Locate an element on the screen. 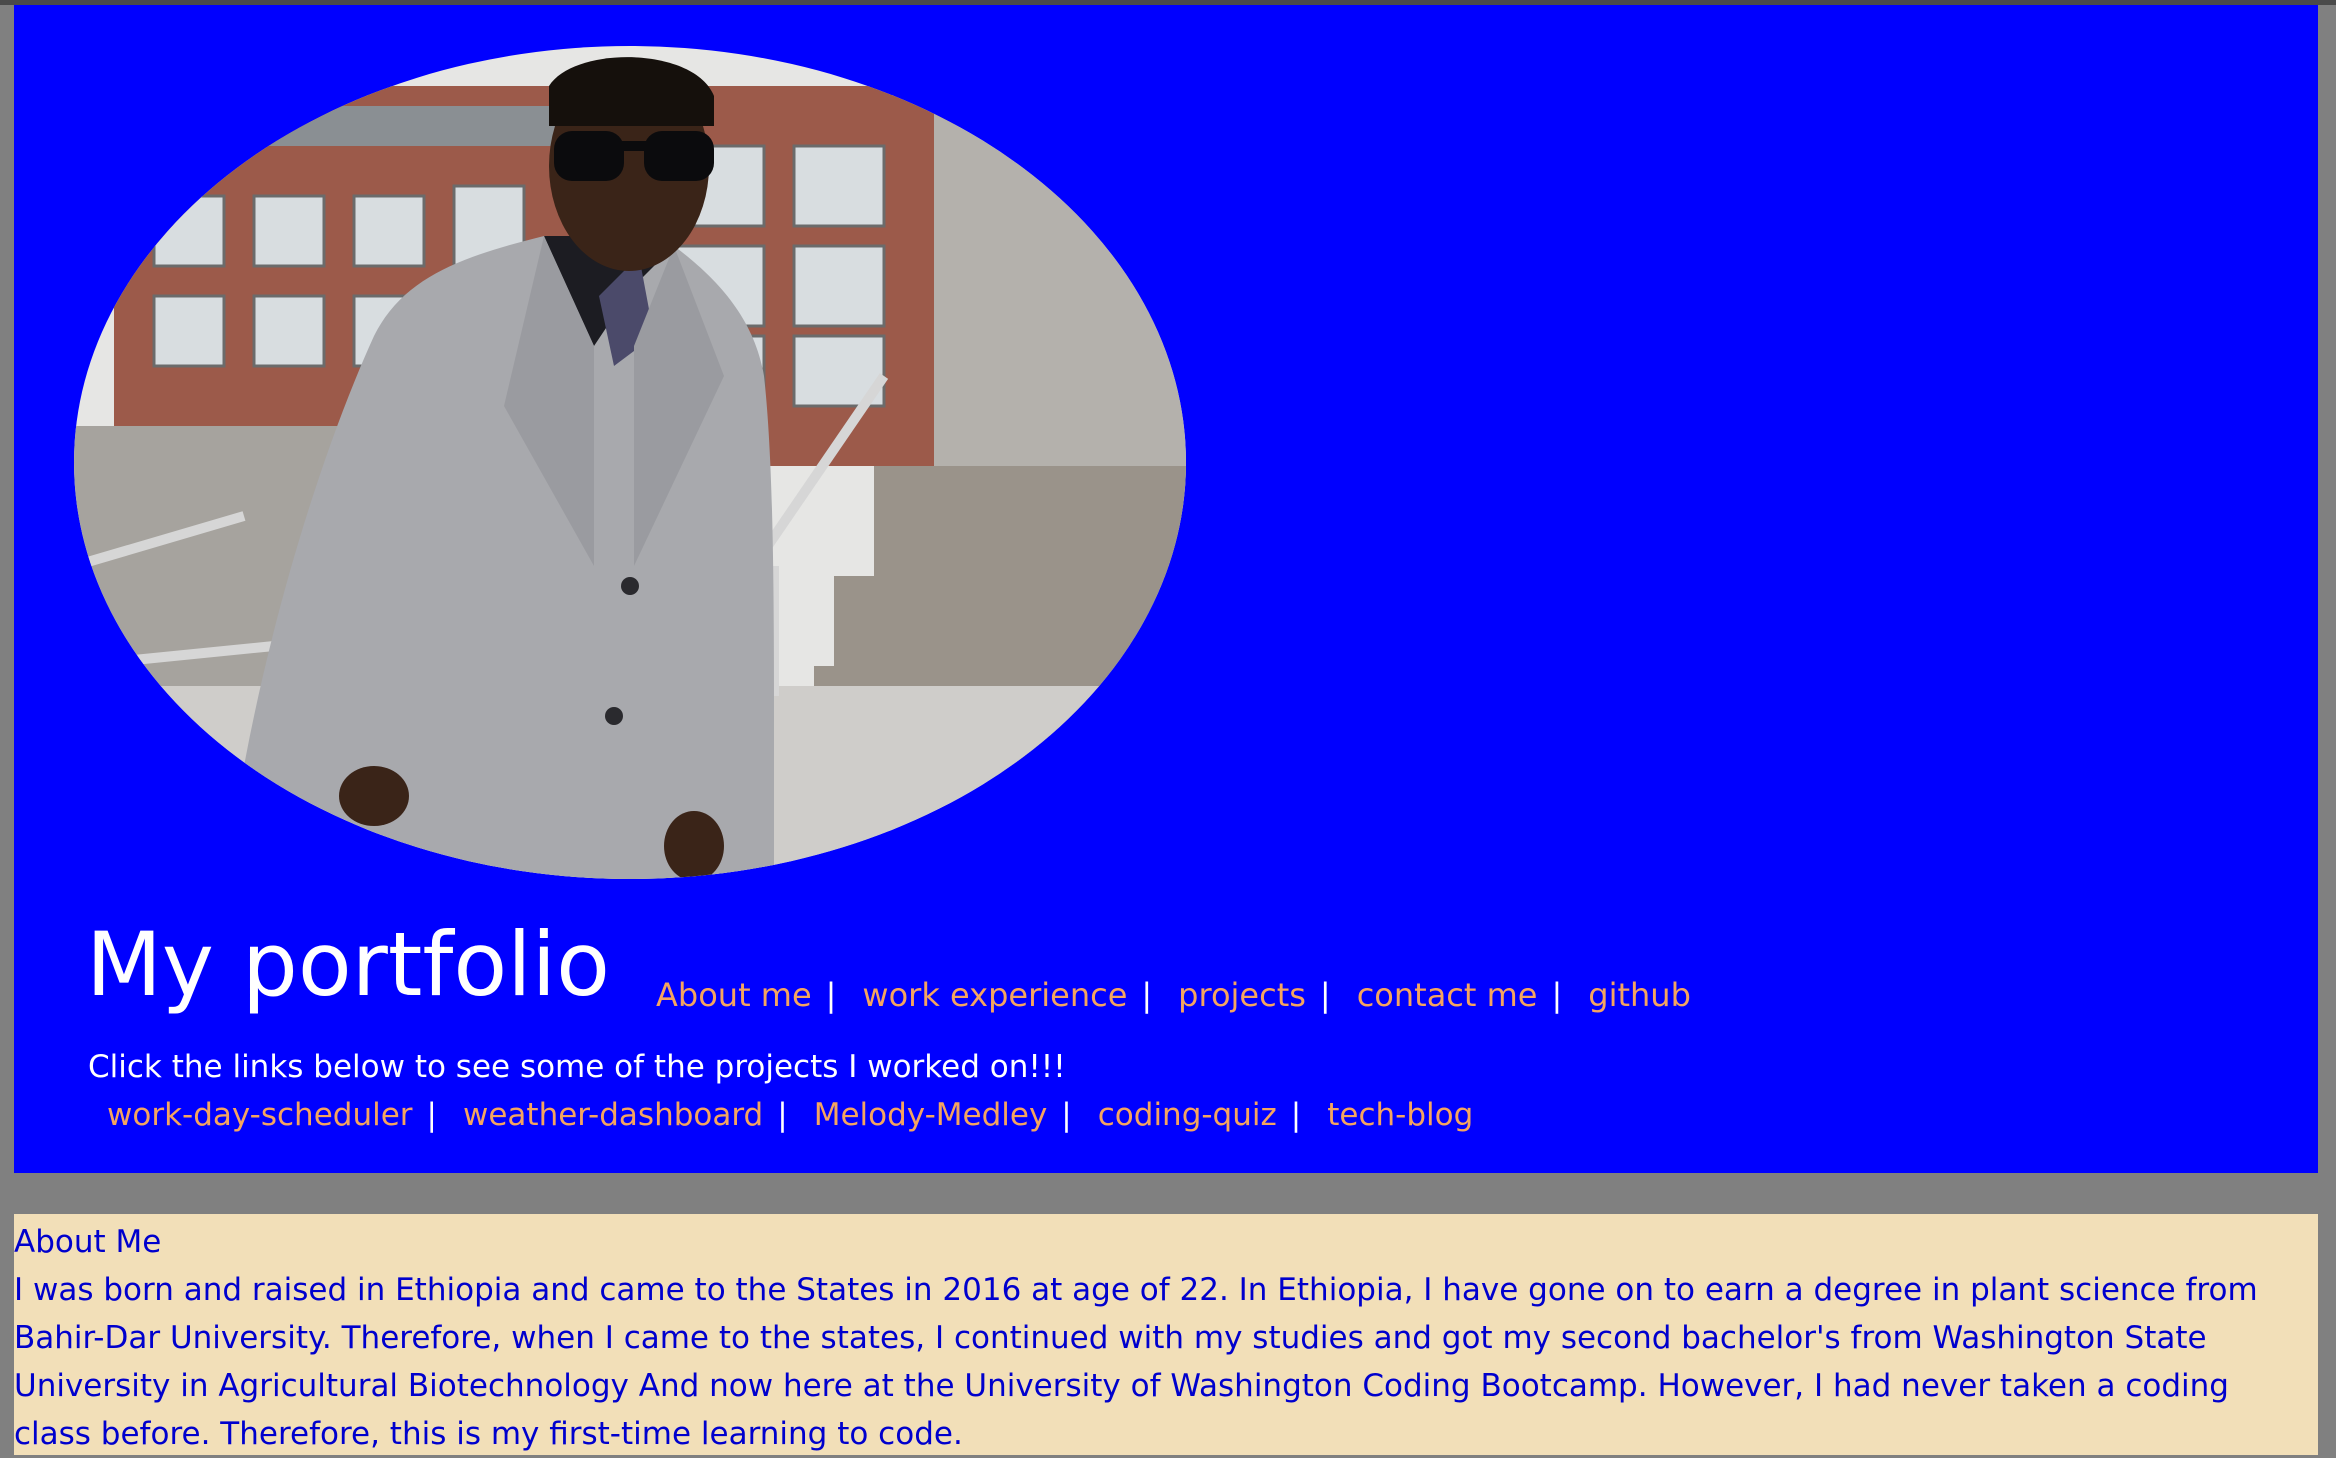 Image resolution: width=2336 pixels, height=1458 pixels. nav-link-about-me: About me is located at coordinates (734, 995).